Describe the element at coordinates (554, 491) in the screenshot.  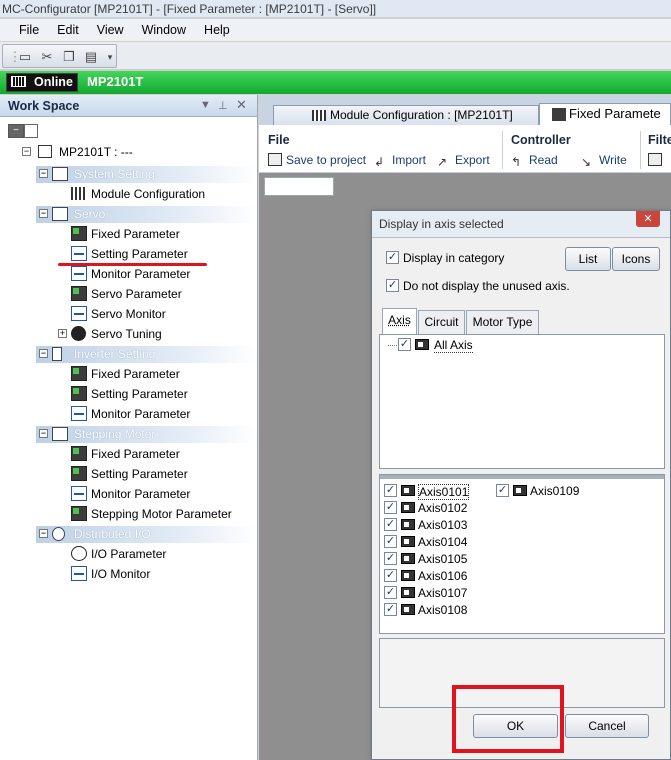
I see `axis-label: Axis0109` at that location.